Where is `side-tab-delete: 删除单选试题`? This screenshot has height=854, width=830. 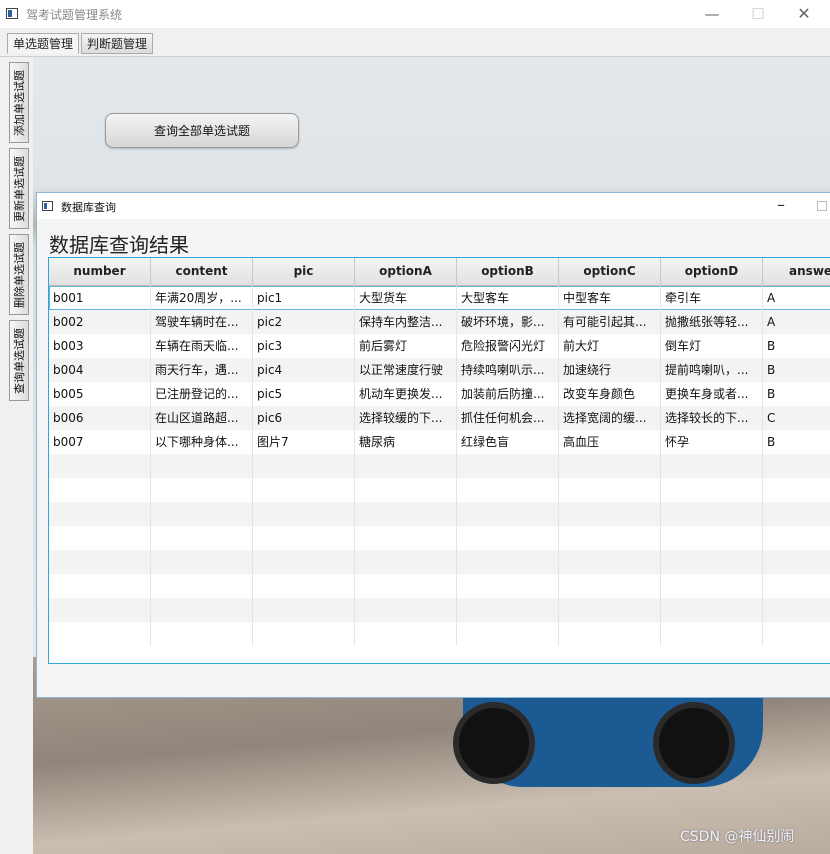 side-tab-delete: 删除单选试题 is located at coordinates (19, 274).